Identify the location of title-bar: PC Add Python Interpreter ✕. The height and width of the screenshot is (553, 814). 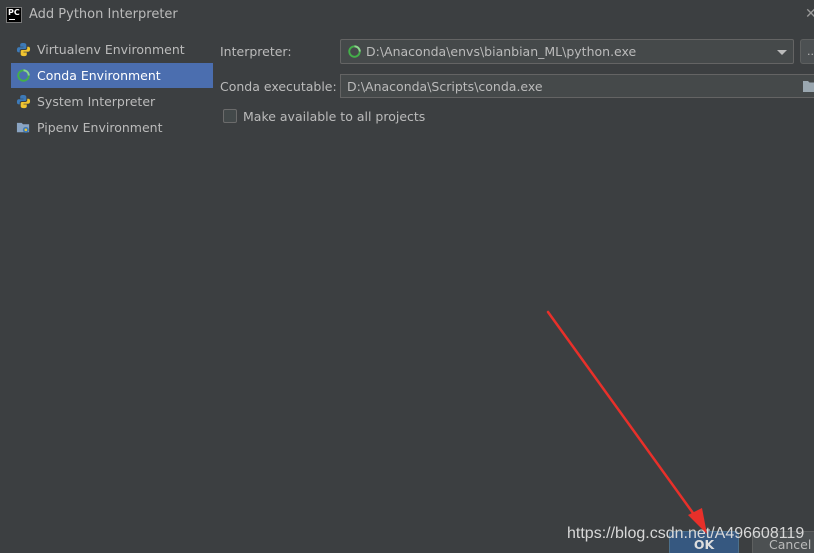
(407, 15).